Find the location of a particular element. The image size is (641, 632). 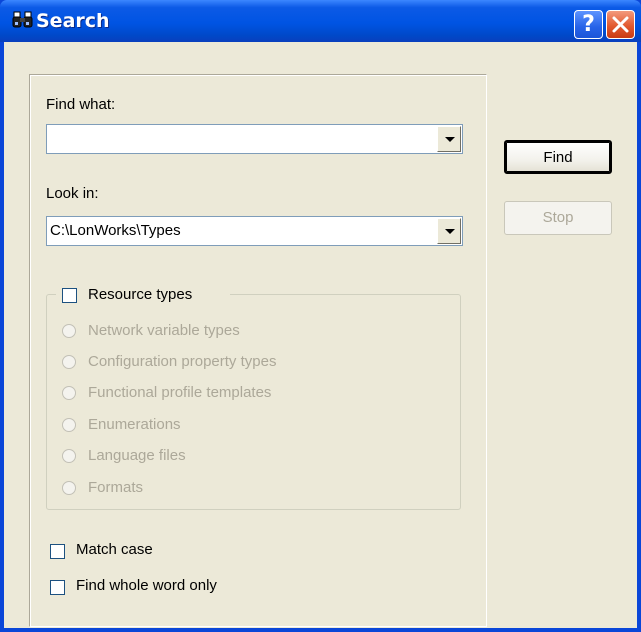

help-button: ? is located at coordinates (588, 24).